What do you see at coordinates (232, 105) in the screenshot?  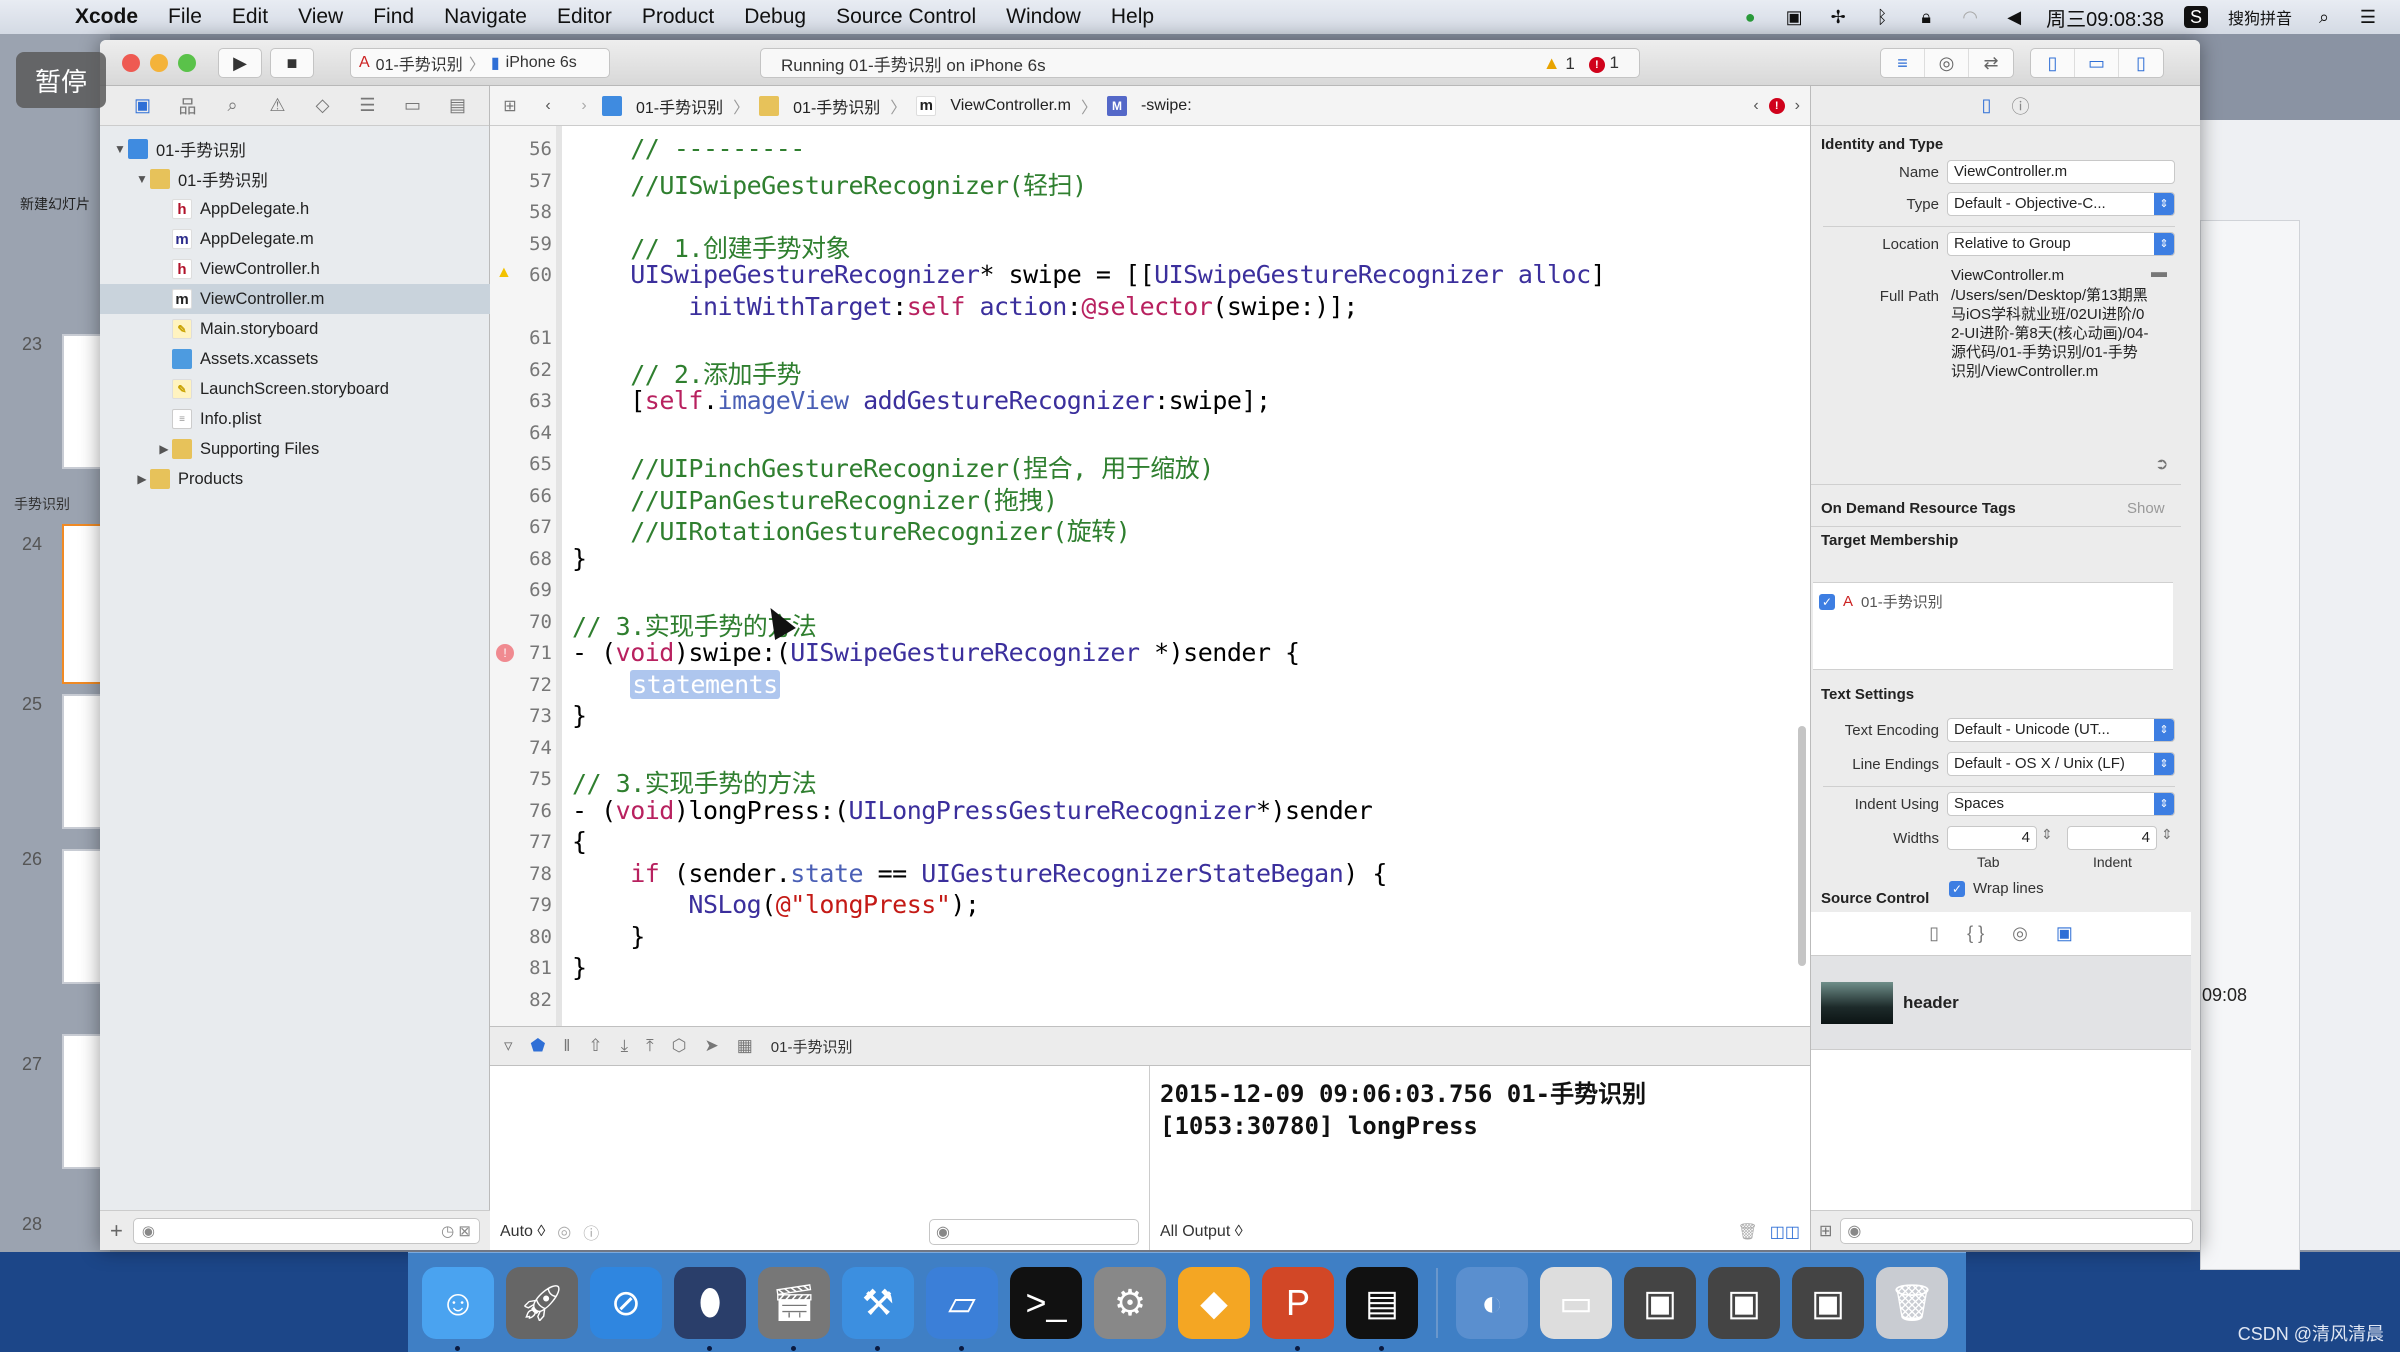 I see `find-navigator-tab-icon: ⌕` at bounding box center [232, 105].